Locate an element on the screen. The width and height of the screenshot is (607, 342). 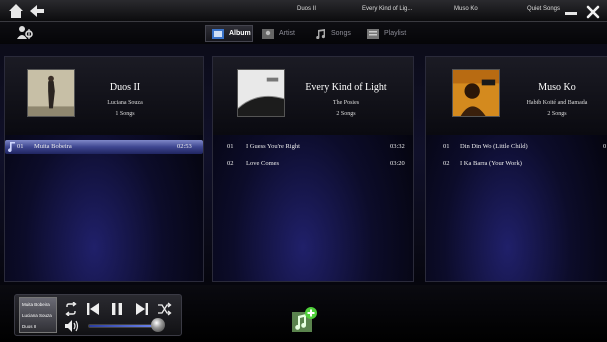
playlist-icon is located at coordinates (373, 33).